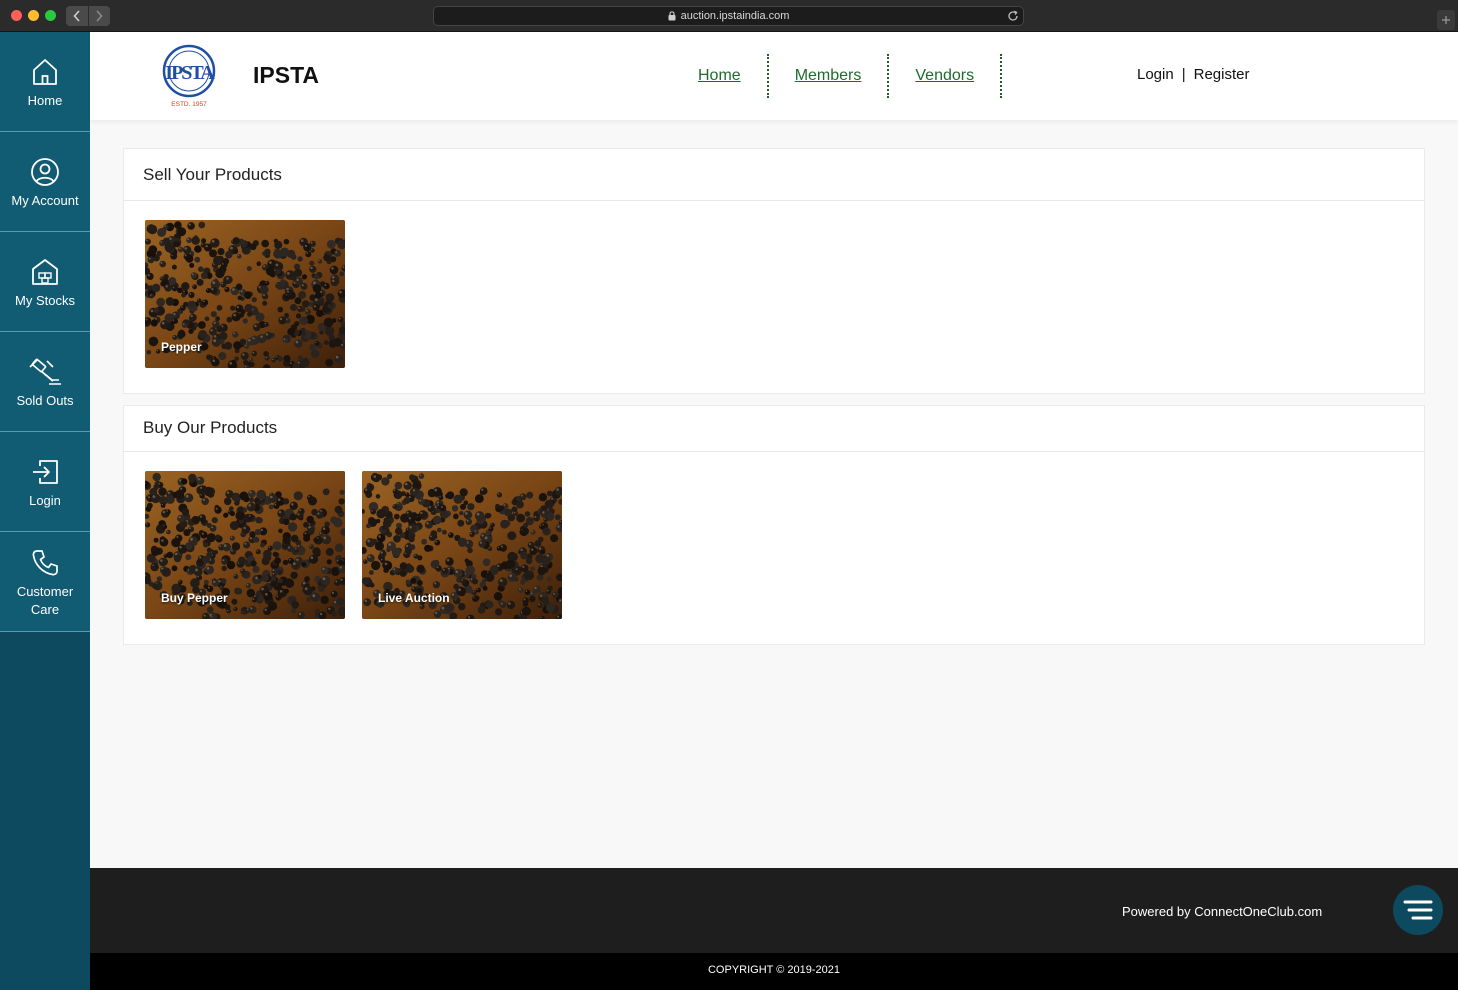  What do you see at coordinates (245, 294) in the screenshot?
I see `tile-pepper: Pepper` at bounding box center [245, 294].